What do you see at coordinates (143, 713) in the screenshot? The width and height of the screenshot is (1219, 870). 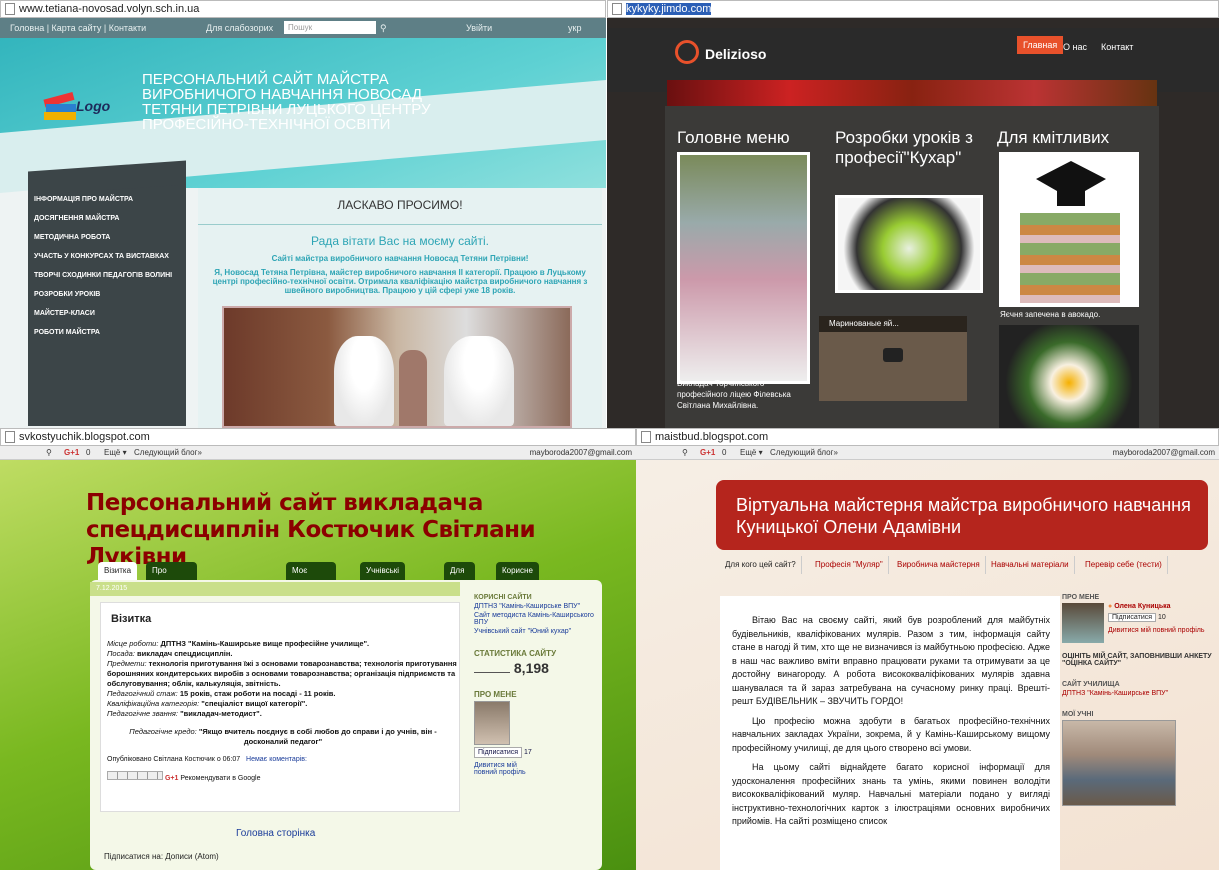 I see `line-label: Педагогічне звання:` at bounding box center [143, 713].